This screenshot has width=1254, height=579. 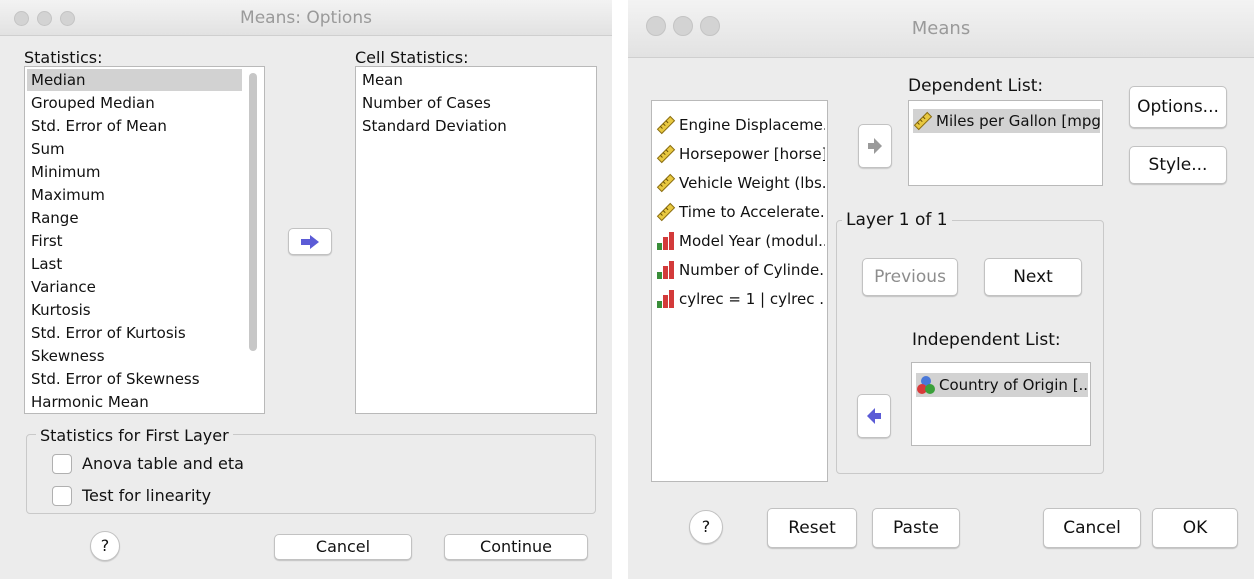 I want to click on dependent-item: Miles per Gallon [mpg], so click(x=1006, y=121).